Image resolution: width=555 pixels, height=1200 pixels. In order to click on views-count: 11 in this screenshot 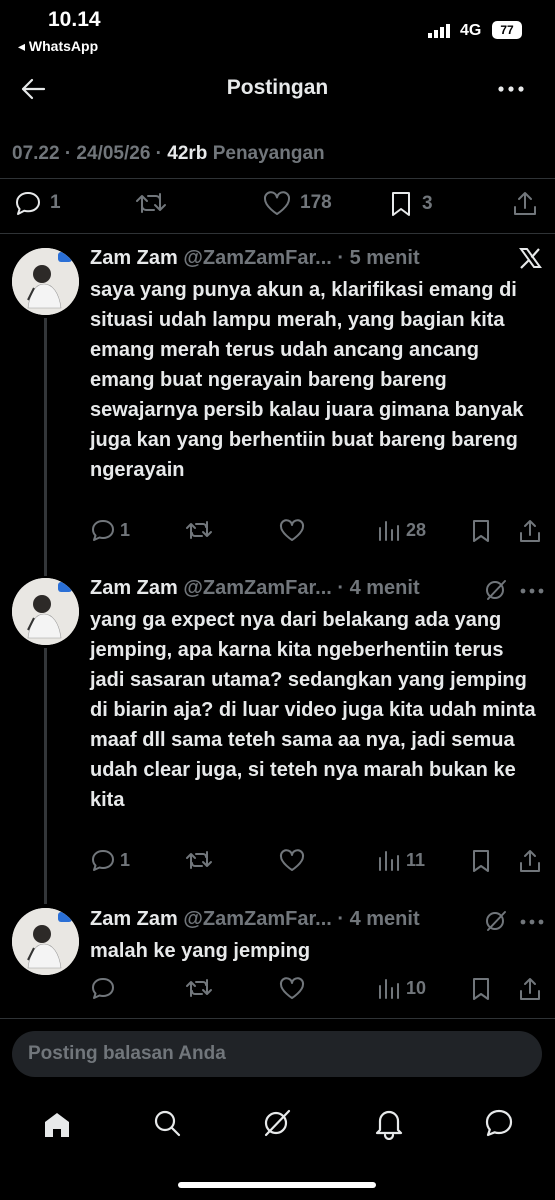, I will do `click(416, 859)`.